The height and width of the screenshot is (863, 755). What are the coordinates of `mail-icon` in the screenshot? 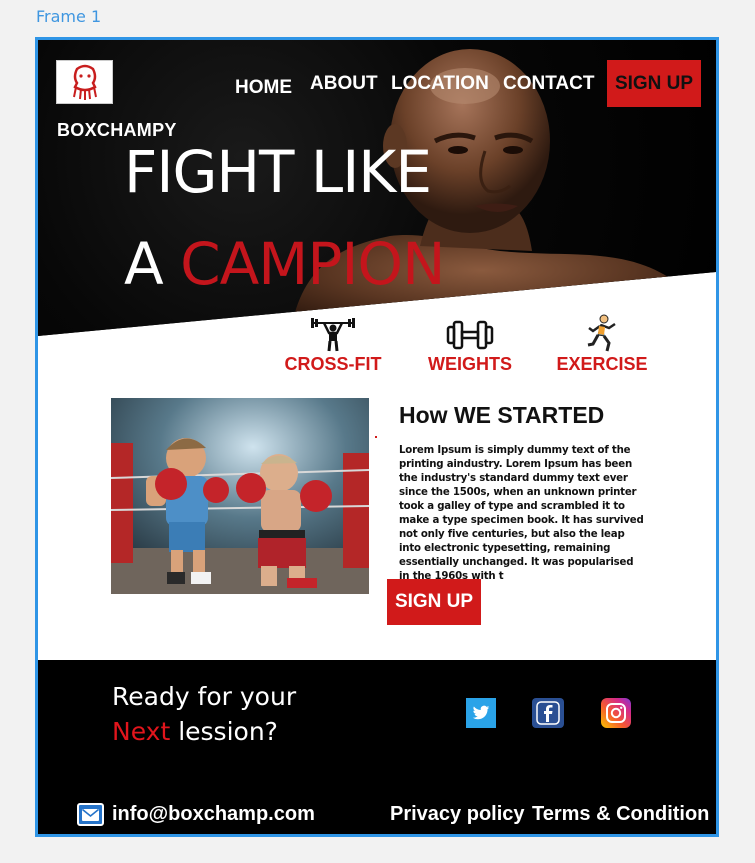 It's located at (90, 814).